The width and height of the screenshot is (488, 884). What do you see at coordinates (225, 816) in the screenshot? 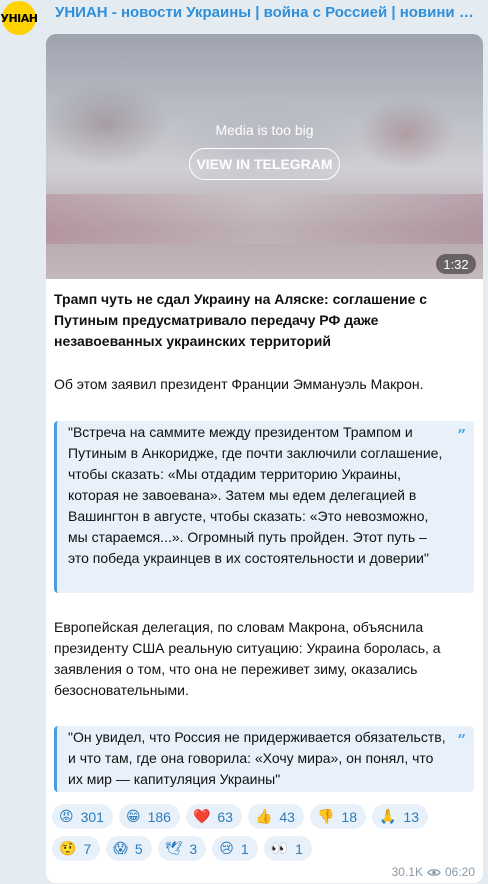
I see `reaction-count: 63` at bounding box center [225, 816].